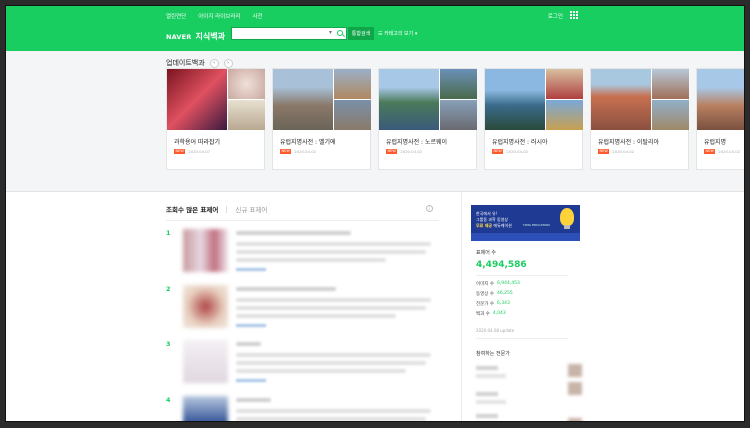 Image resolution: width=750 pixels, height=428 pixels. What do you see at coordinates (257, 16) in the screenshot?
I see `top-link-dictionary: 사전` at bounding box center [257, 16].